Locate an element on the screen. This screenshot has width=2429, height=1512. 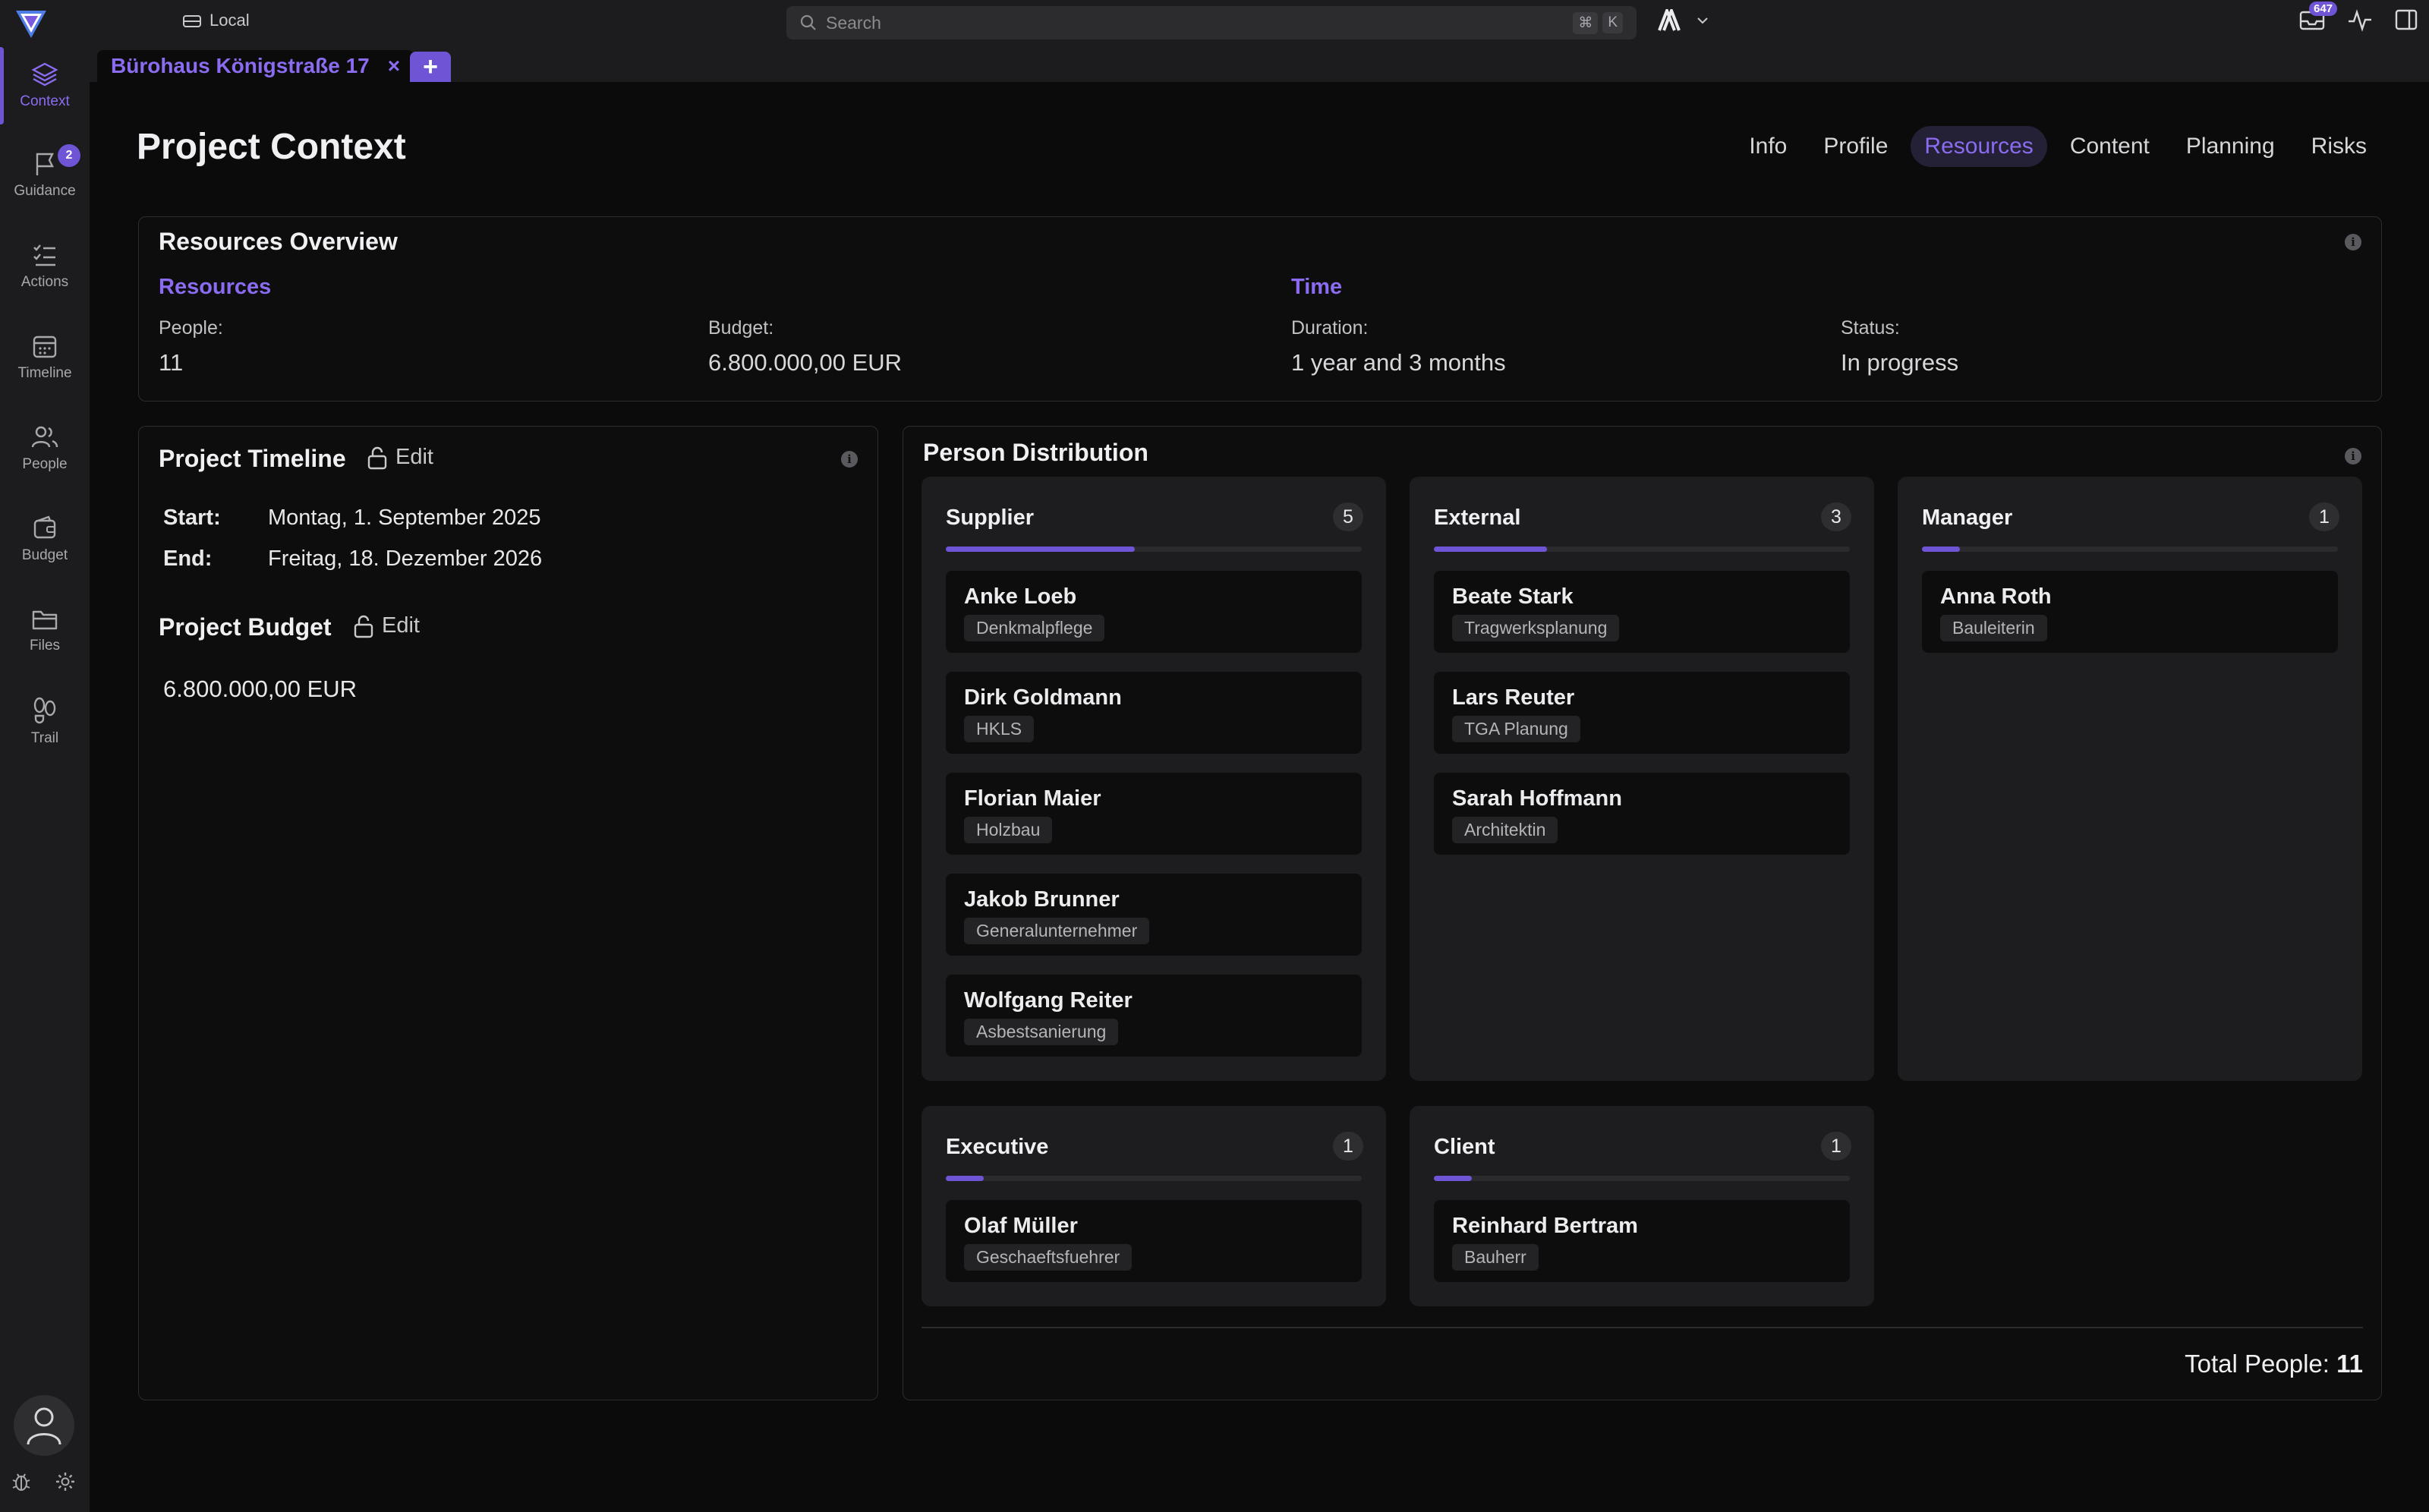
close-icon: × is located at coordinates (394, 66).